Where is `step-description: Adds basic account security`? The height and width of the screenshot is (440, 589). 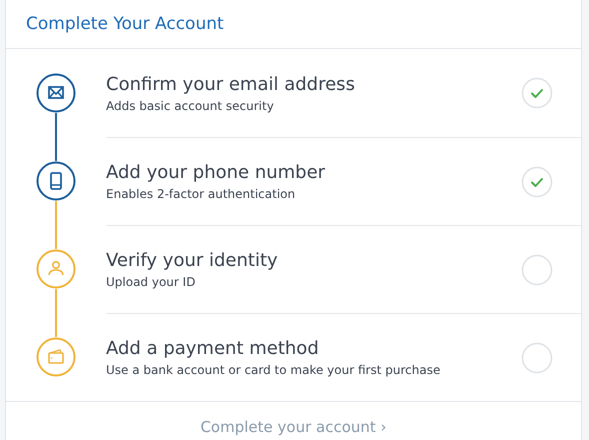 step-description: Adds basic account security is located at coordinates (190, 105).